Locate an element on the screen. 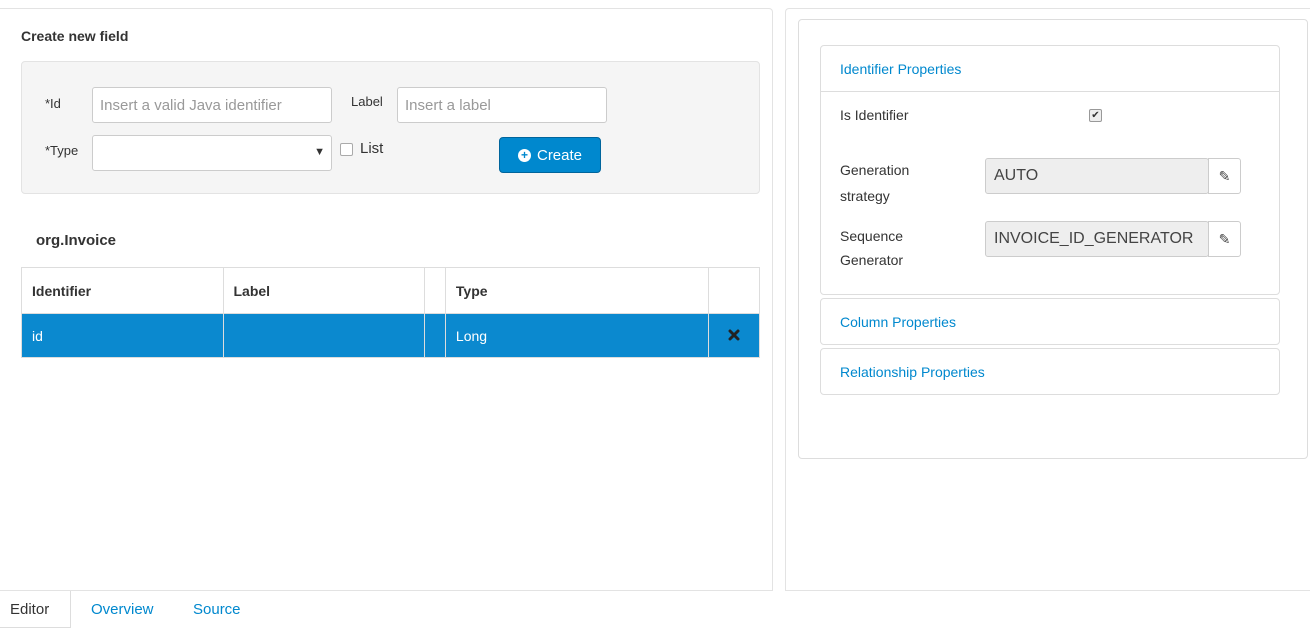 The width and height of the screenshot is (1310, 628). sequence-generator-label-1: Sequence is located at coordinates (872, 236).